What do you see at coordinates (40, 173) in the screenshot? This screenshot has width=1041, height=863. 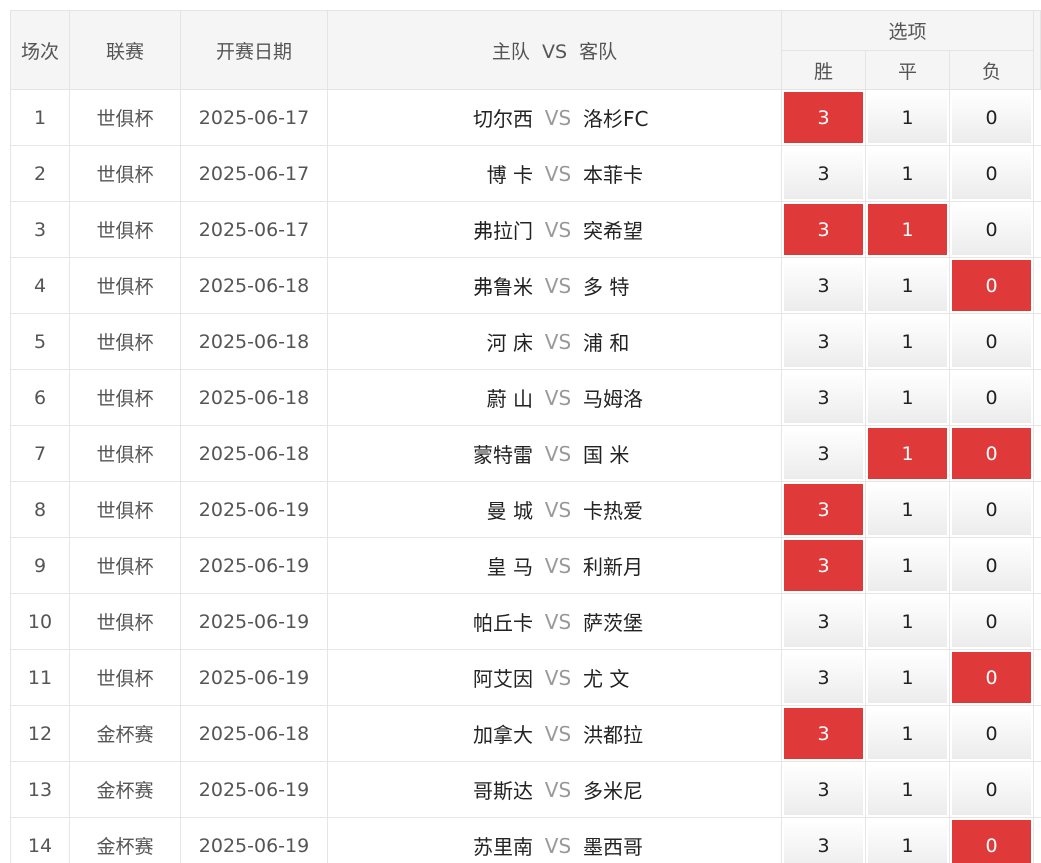 I see `row-index: 2` at bounding box center [40, 173].